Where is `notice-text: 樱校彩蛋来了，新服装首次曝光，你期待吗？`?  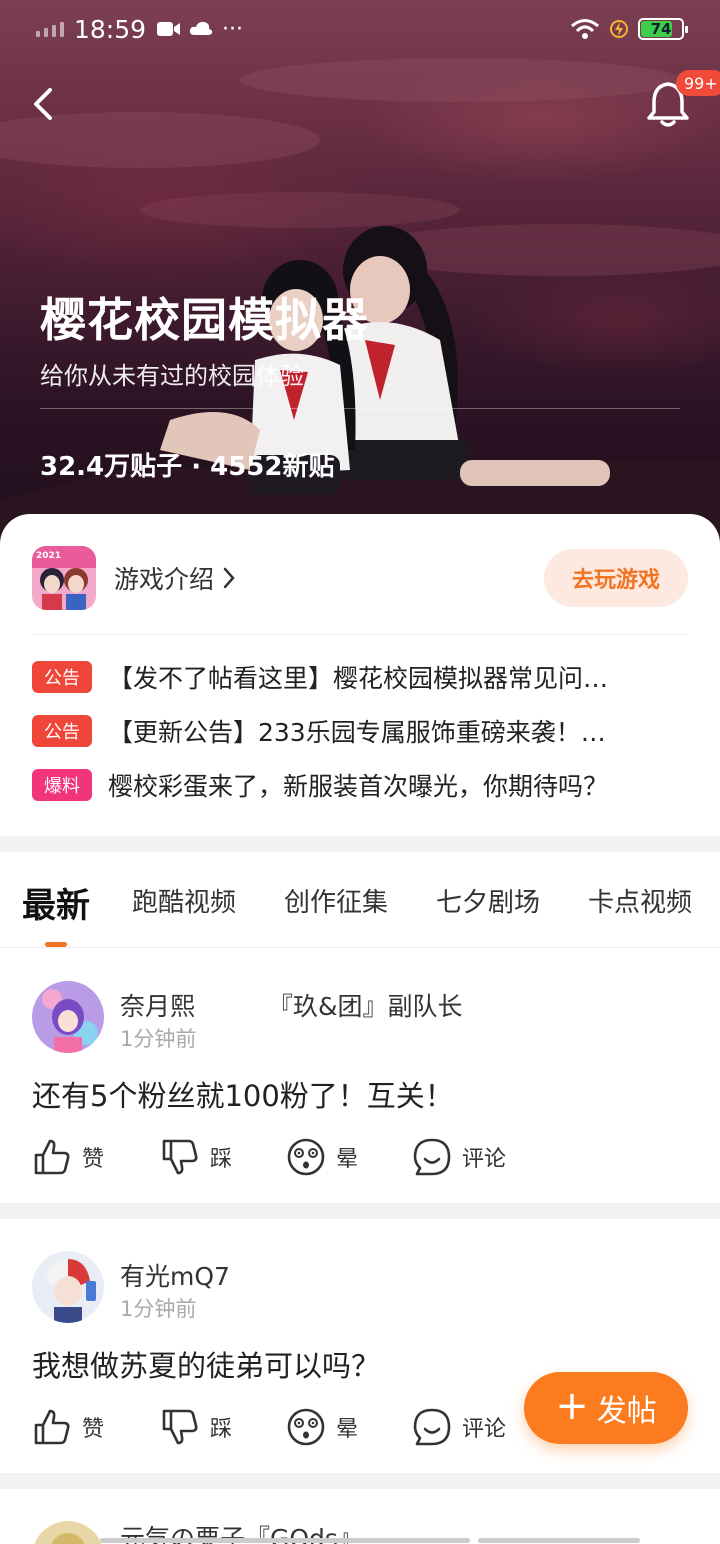
notice-text: 樱校彩蛋来了，新服装首次曝光，你期待吗？ is located at coordinates (358, 786).